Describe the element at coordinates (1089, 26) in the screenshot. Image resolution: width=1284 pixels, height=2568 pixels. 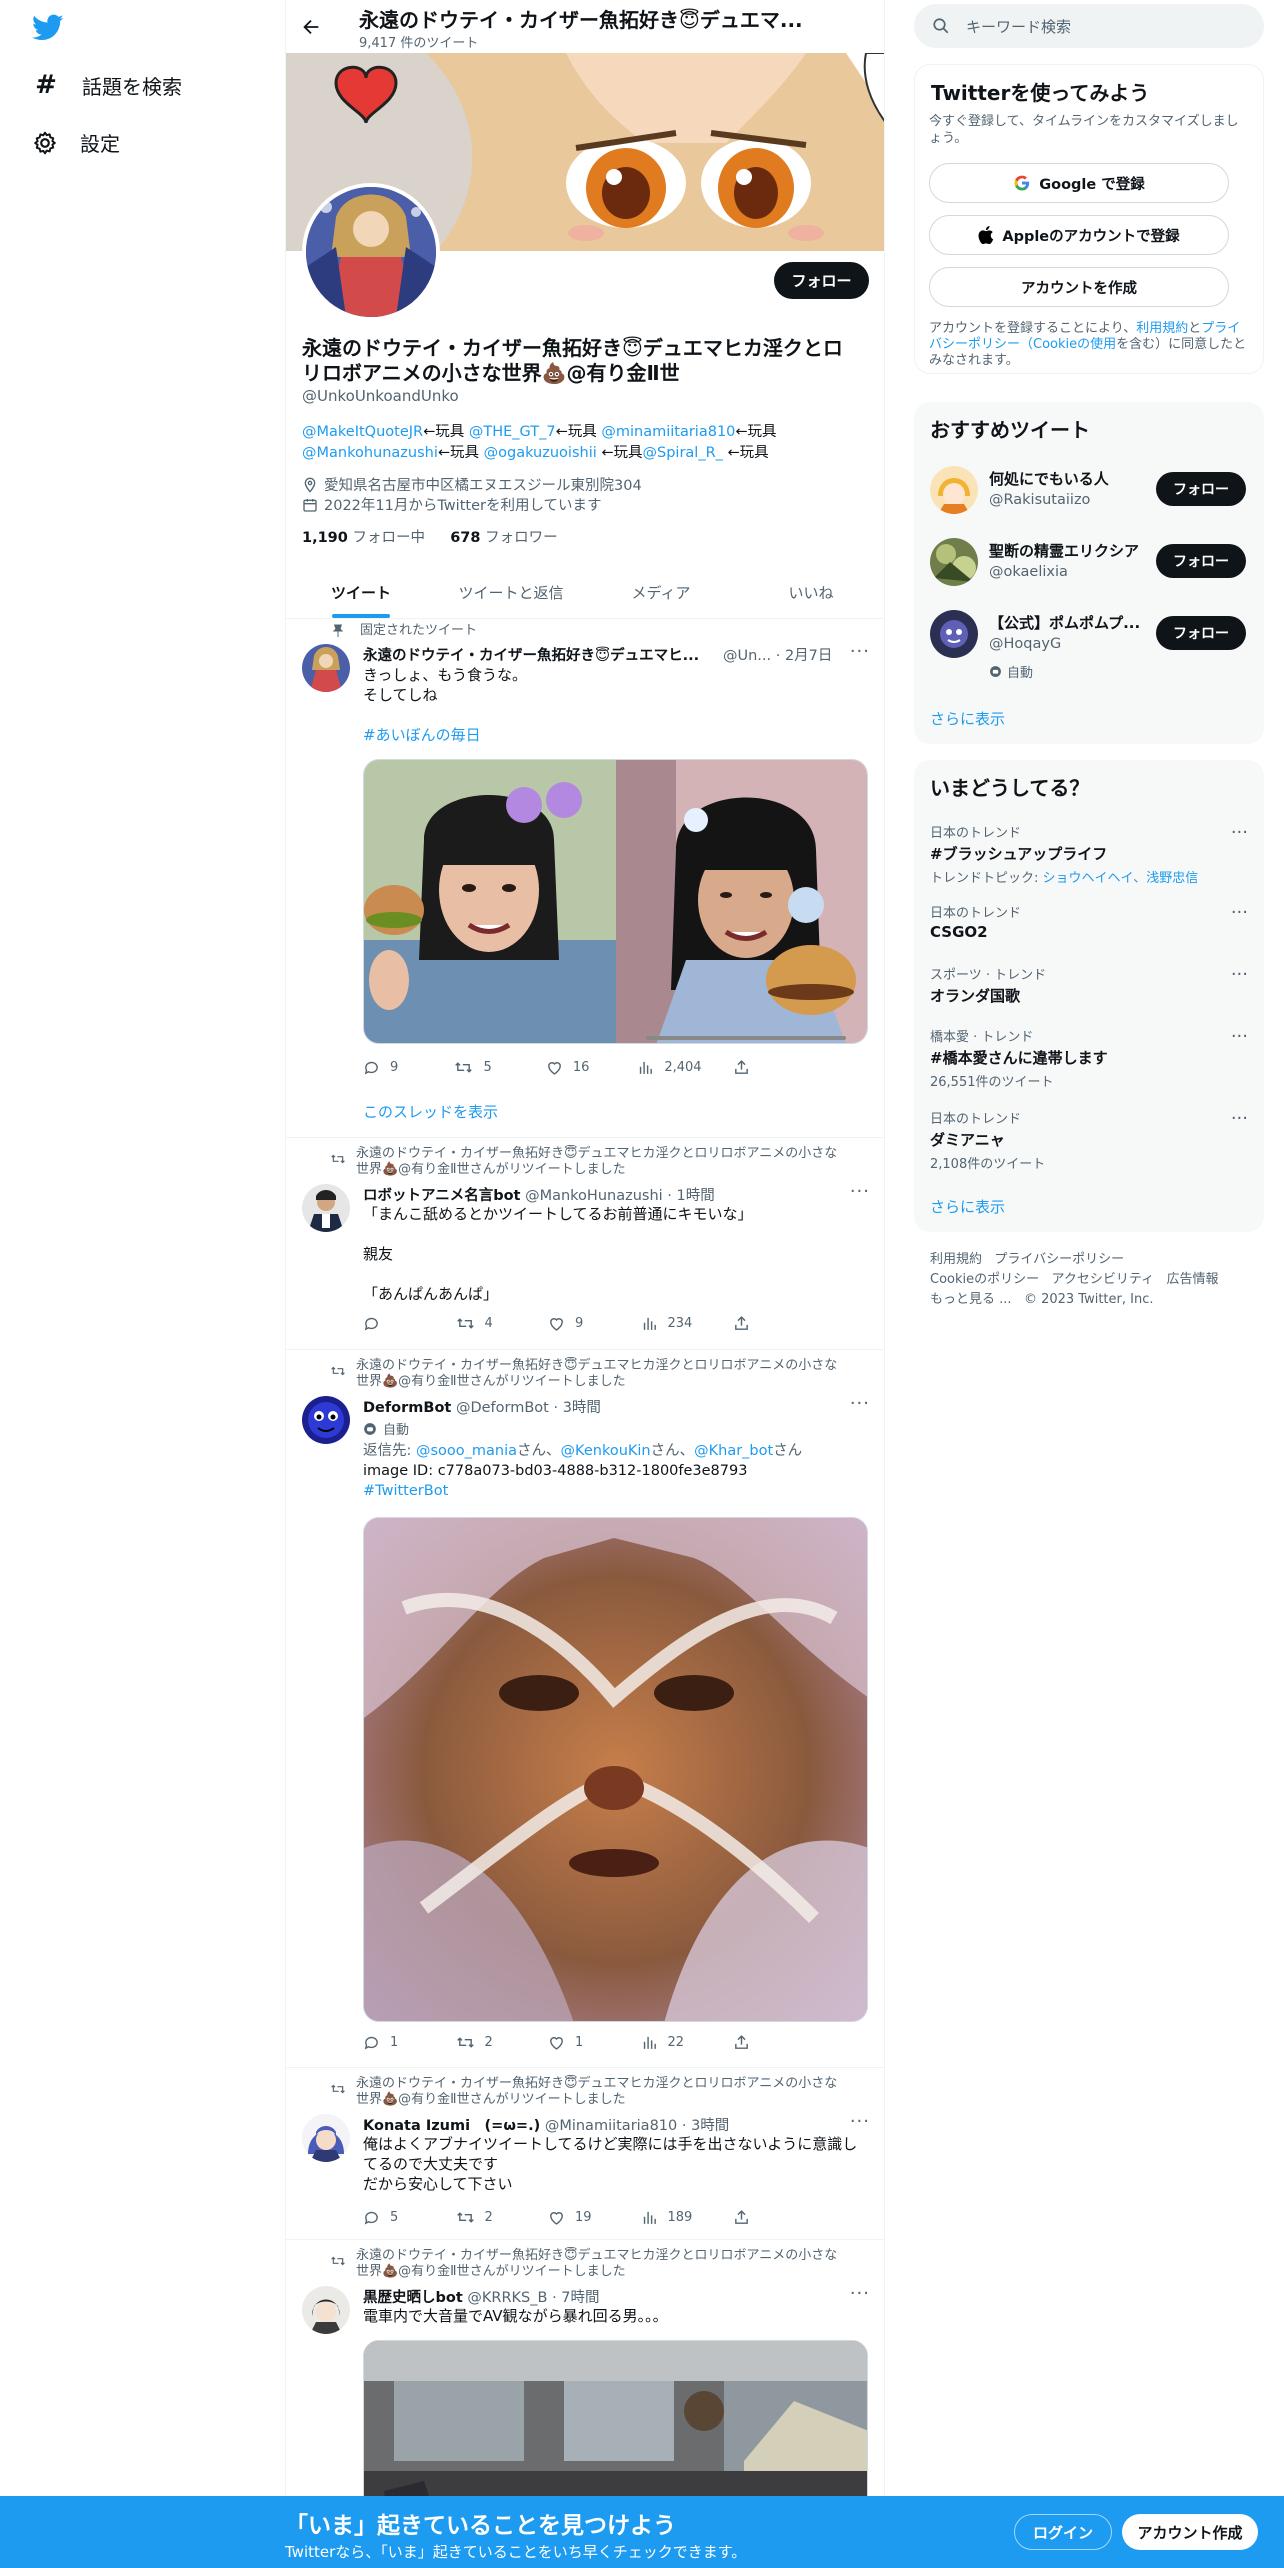
I see `search-bar: キーワード検索` at that location.